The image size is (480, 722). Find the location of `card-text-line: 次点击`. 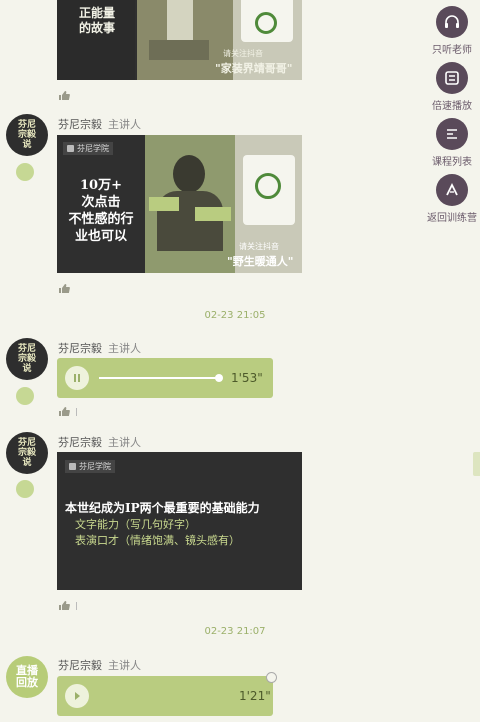

card-text-line: 次点击 is located at coordinates (101, 202).